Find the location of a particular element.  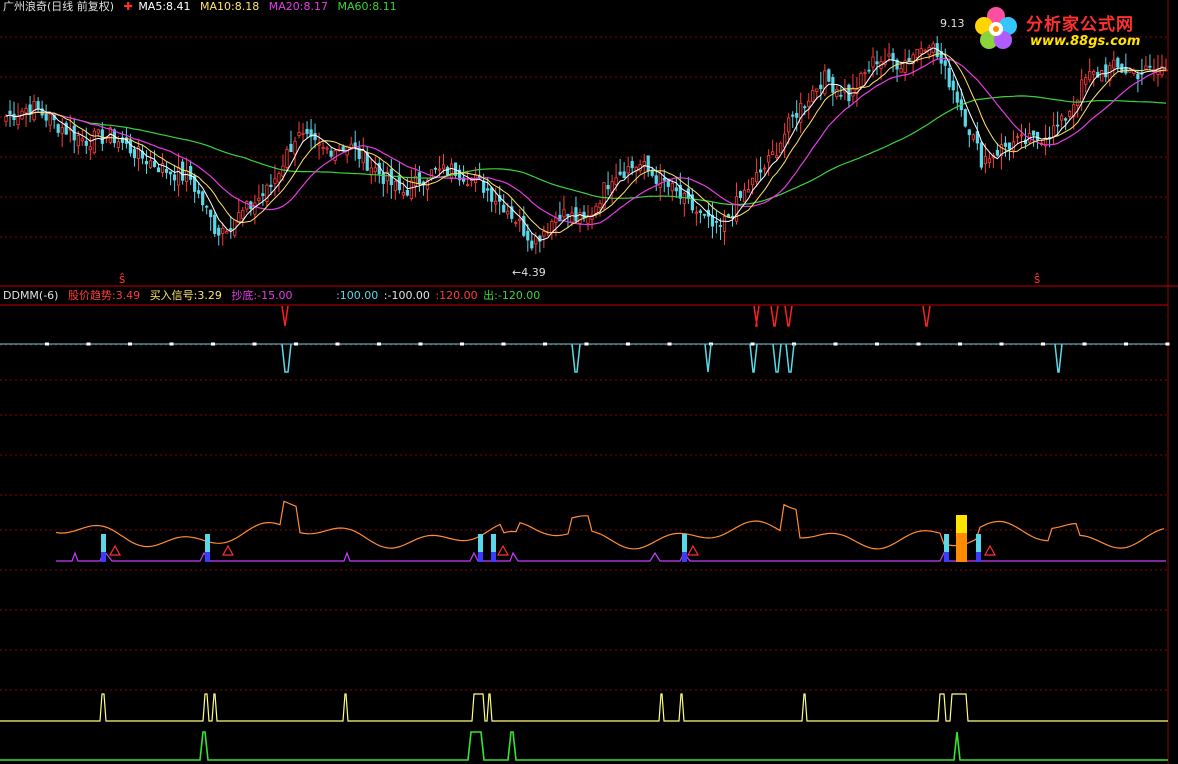

buy-signal-value: 买入信号:3.29 is located at coordinates (185, 295).